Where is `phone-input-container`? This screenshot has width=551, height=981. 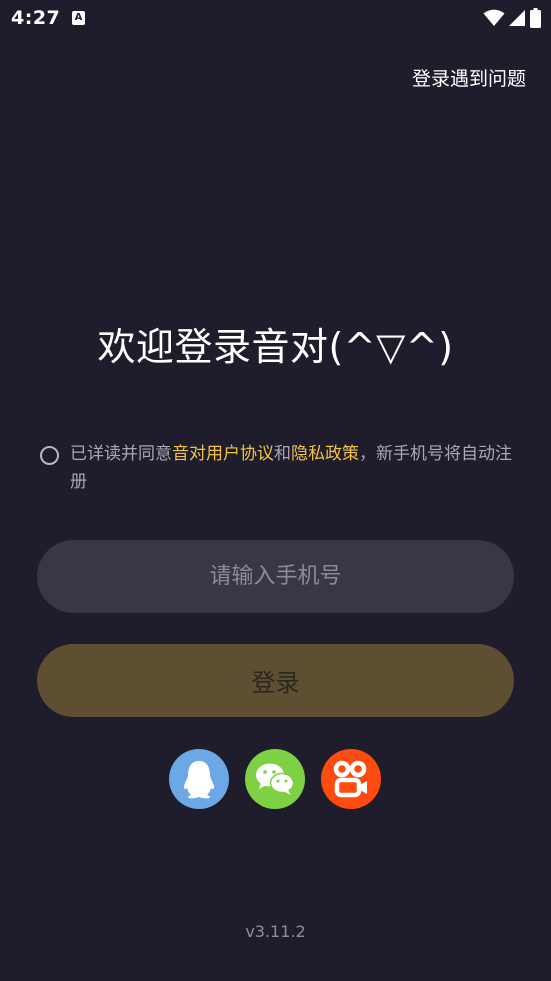
phone-input-container is located at coordinates (275, 576).